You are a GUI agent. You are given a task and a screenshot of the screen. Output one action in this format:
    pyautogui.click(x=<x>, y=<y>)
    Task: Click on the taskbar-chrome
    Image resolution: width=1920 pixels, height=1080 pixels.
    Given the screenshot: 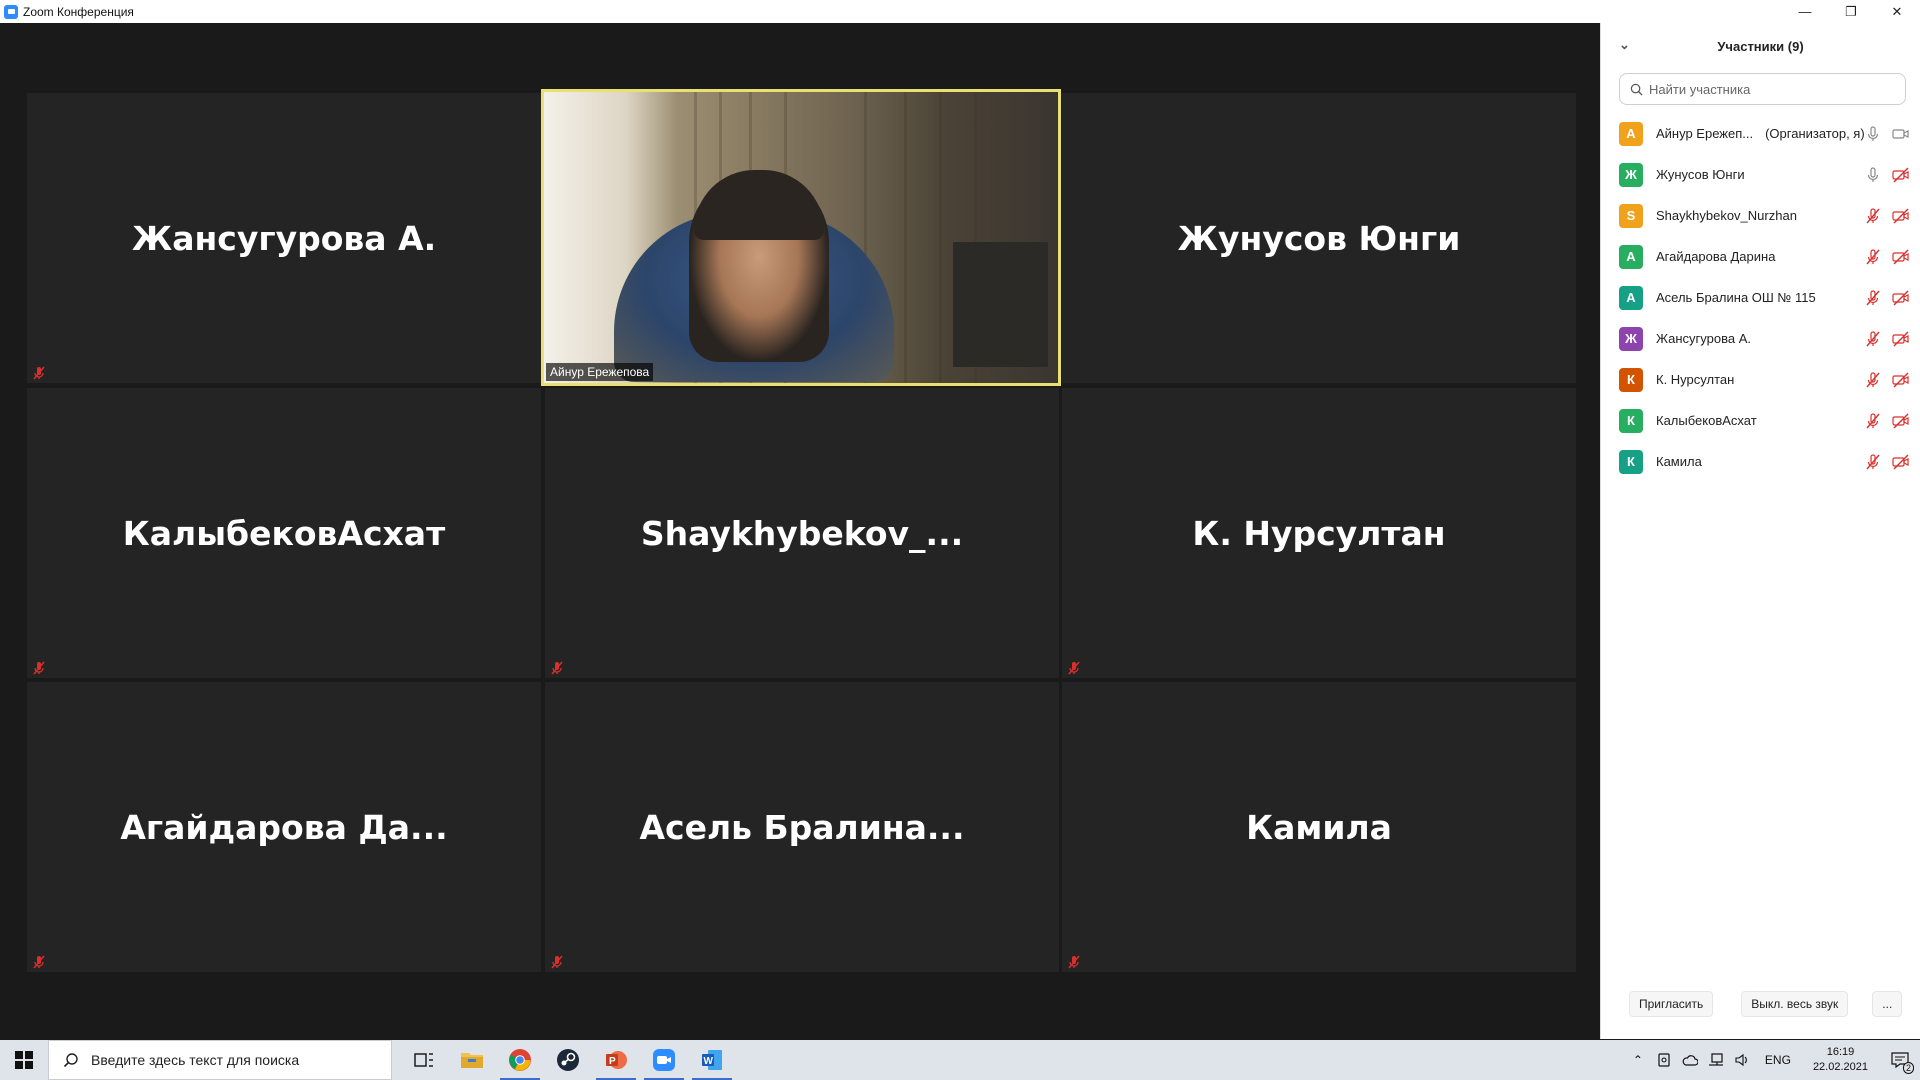 What is the action you would take?
    pyautogui.click(x=520, y=1060)
    